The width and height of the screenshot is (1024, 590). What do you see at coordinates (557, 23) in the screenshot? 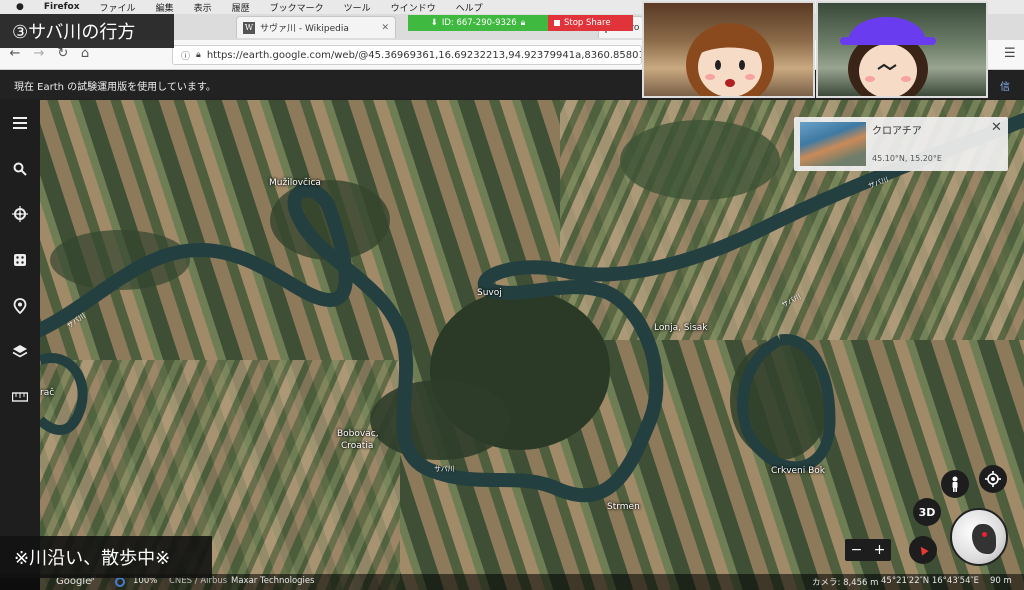
I see `stop-square-icon` at bounding box center [557, 23].